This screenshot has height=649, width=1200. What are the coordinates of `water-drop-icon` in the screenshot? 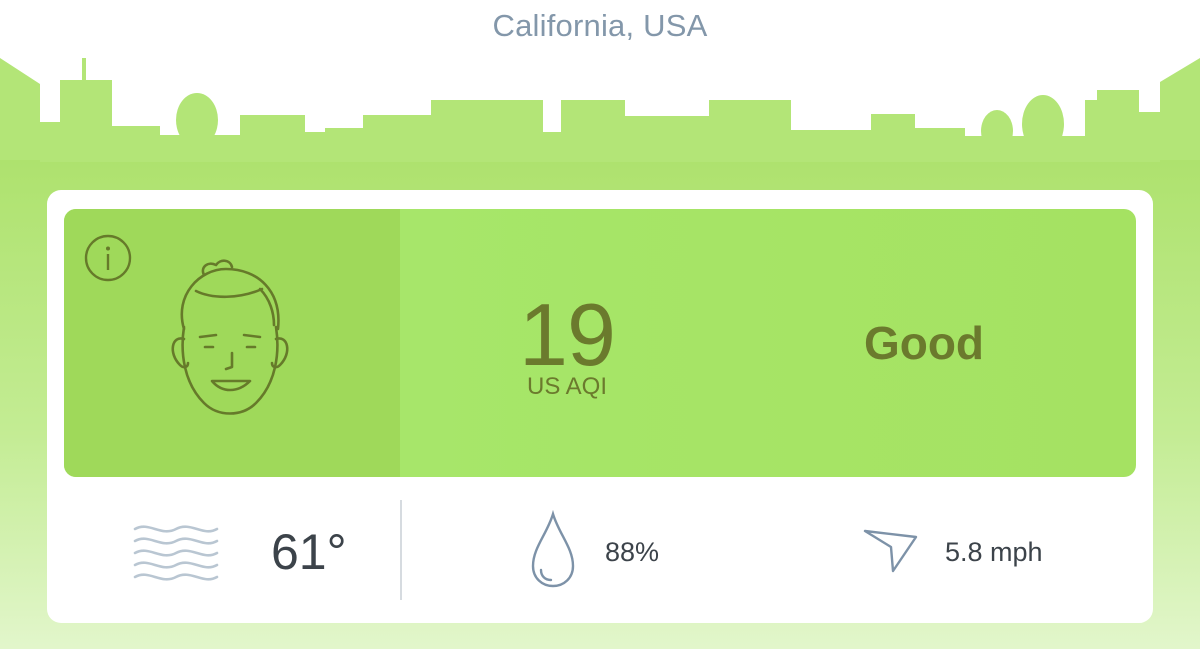 It's located at (553, 549).